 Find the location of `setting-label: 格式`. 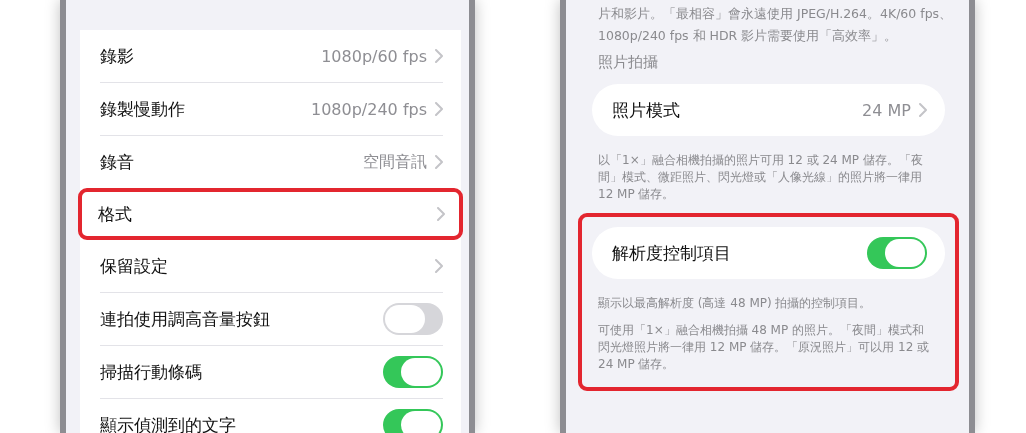

setting-label: 格式 is located at coordinates (115, 214).